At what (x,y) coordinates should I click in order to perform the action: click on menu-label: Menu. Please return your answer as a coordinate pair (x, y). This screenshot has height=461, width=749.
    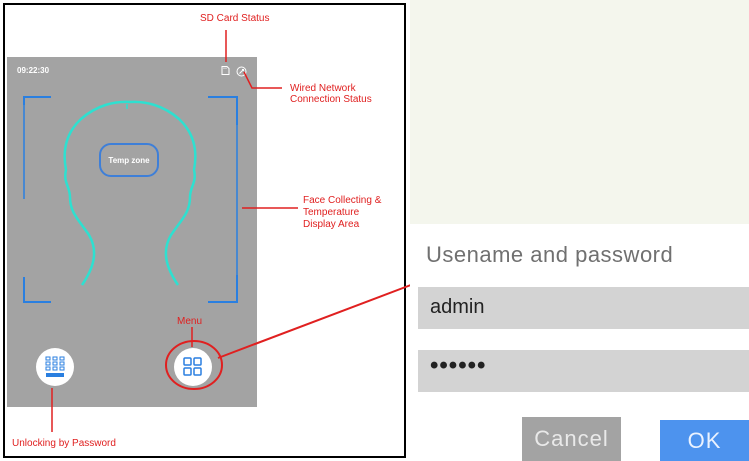
    Looking at the image, I should click on (190, 321).